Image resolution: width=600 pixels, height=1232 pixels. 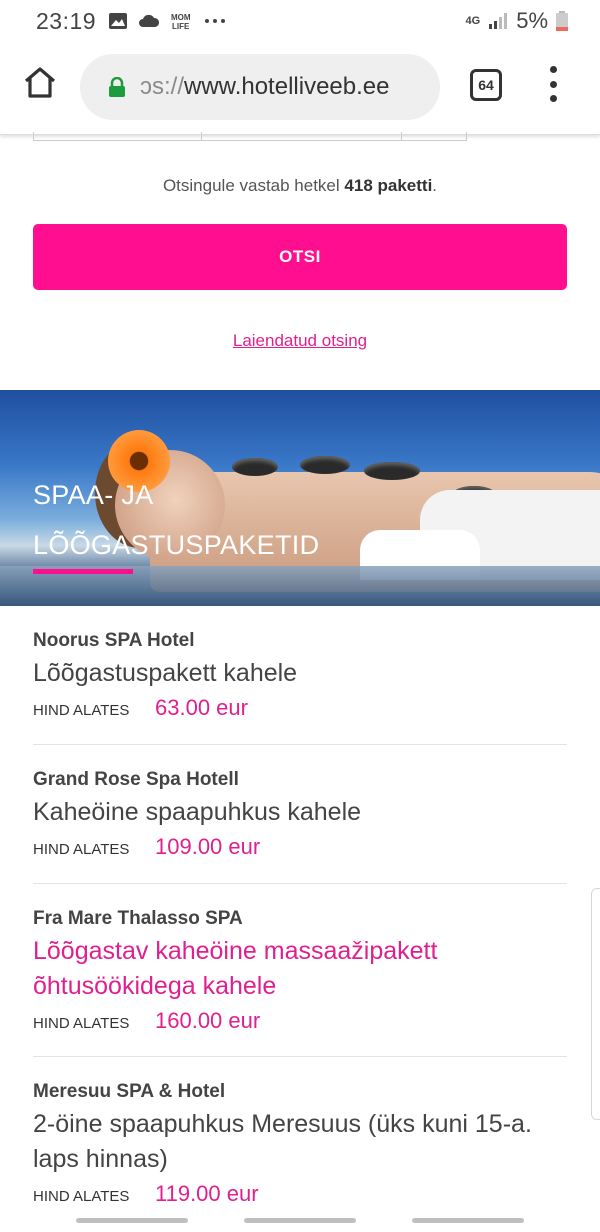 I want to click on package-title: Lõõgastuspakett kahele, so click(x=300, y=673).